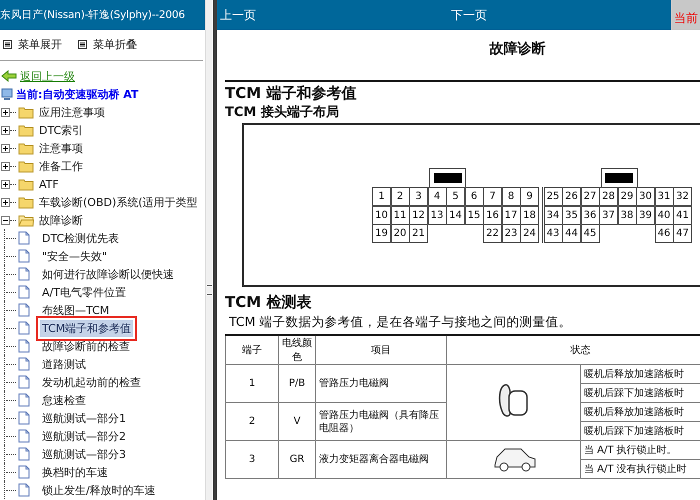 This screenshot has width=700, height=500. What do you see at coordinates (400, 196) in the screenshot?
I see `pin-number: 2` at bounding box center [400, 196].